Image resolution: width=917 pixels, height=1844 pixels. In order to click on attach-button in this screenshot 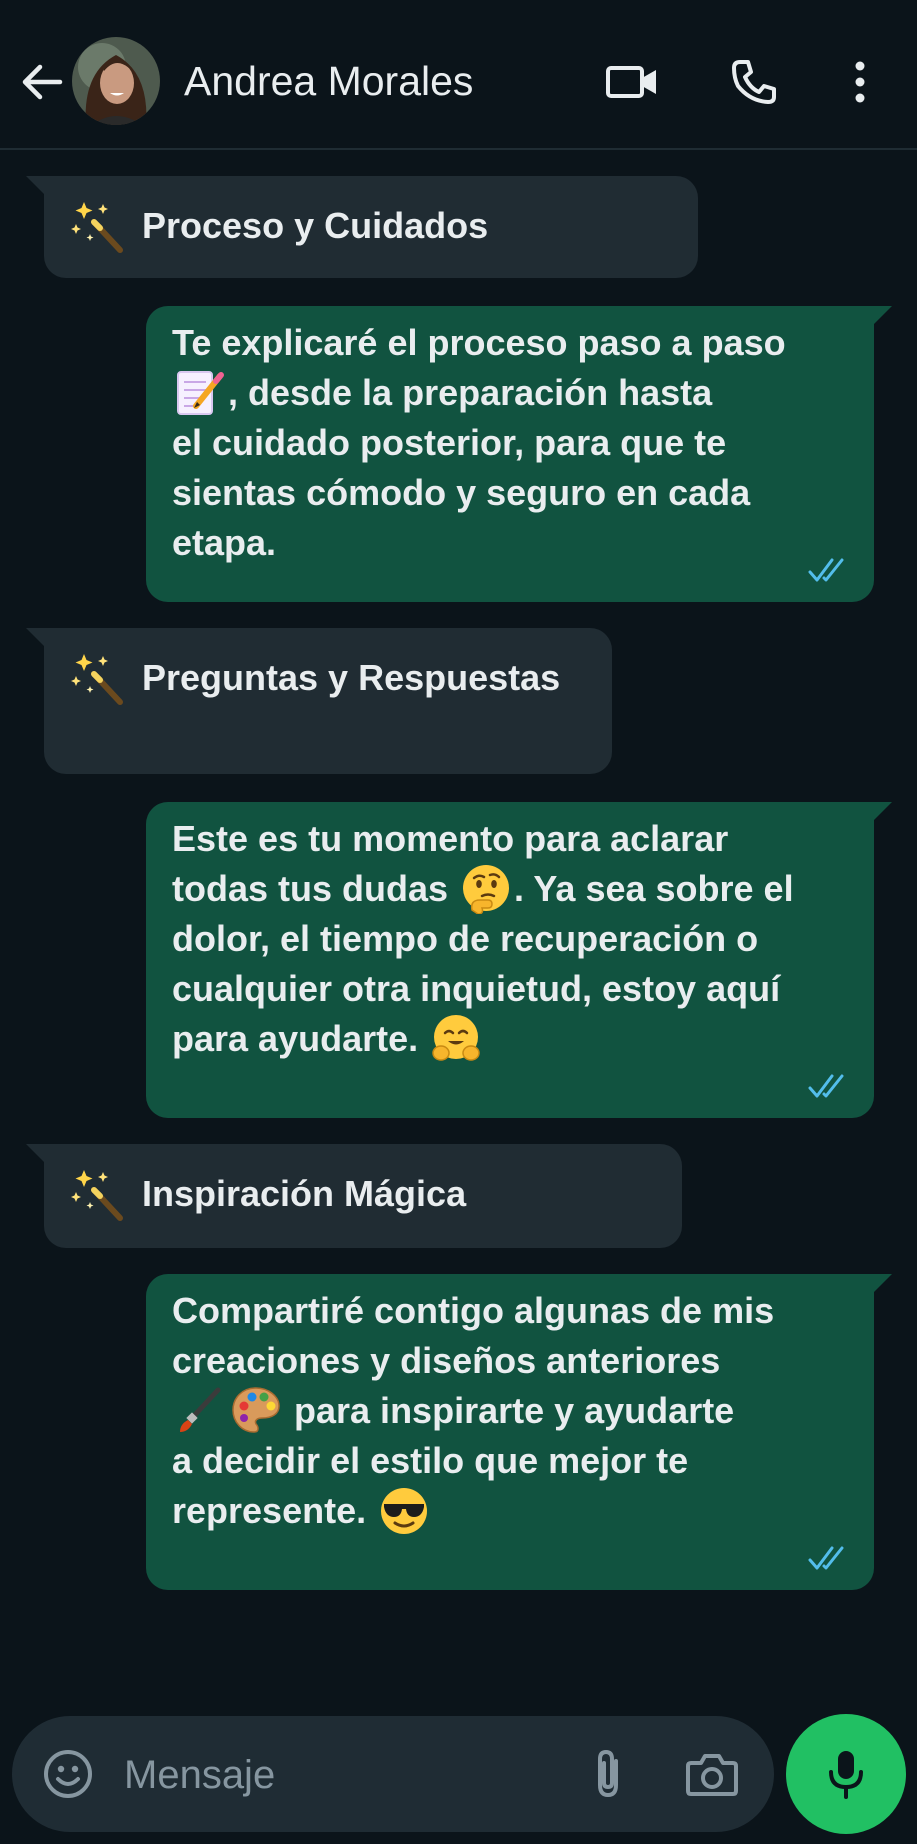, I will do `click(608, 1774)`.